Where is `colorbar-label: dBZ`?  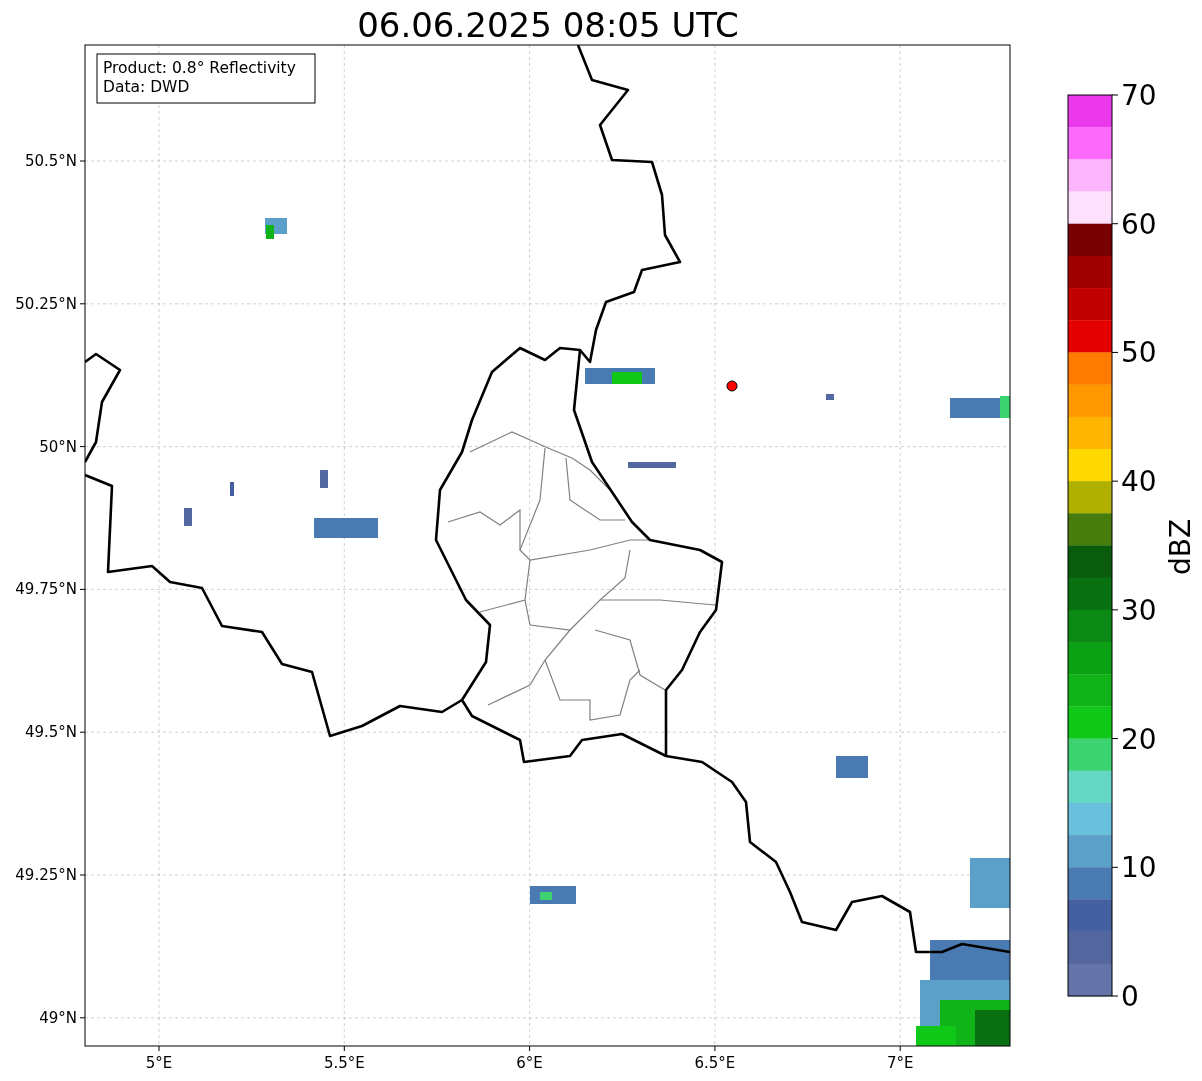 colorbar-label: dBZ is located at coordinates (1180, 547).